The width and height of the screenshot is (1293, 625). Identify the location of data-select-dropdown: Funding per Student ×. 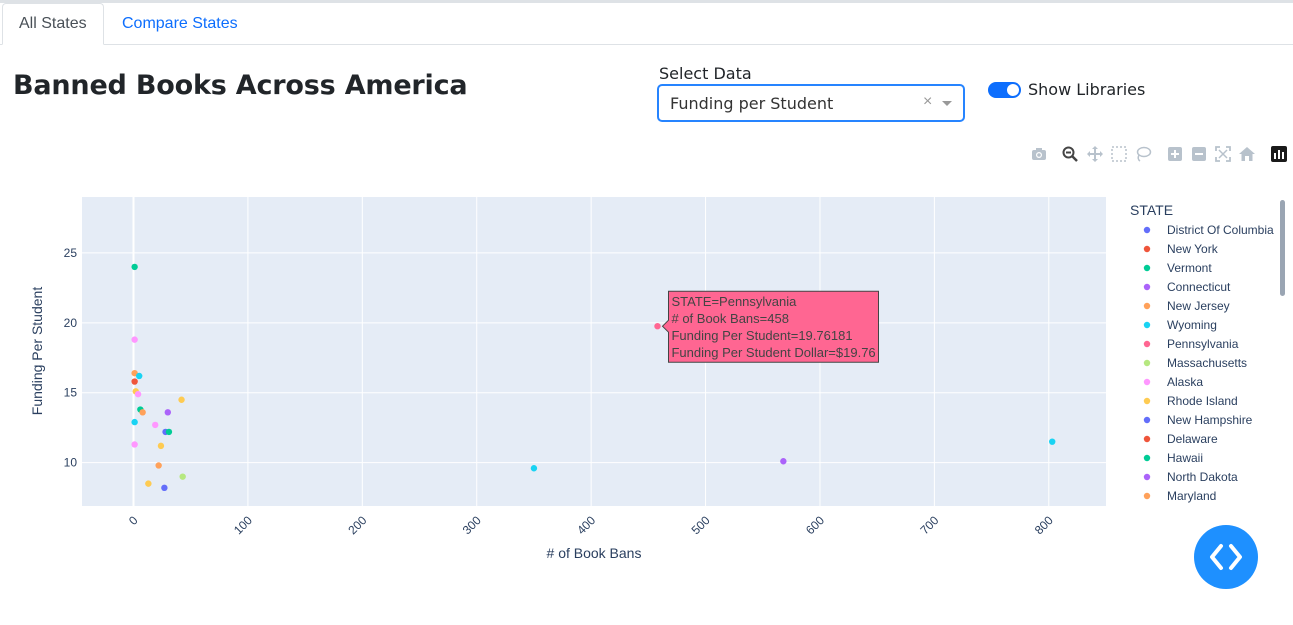
(811, 103).